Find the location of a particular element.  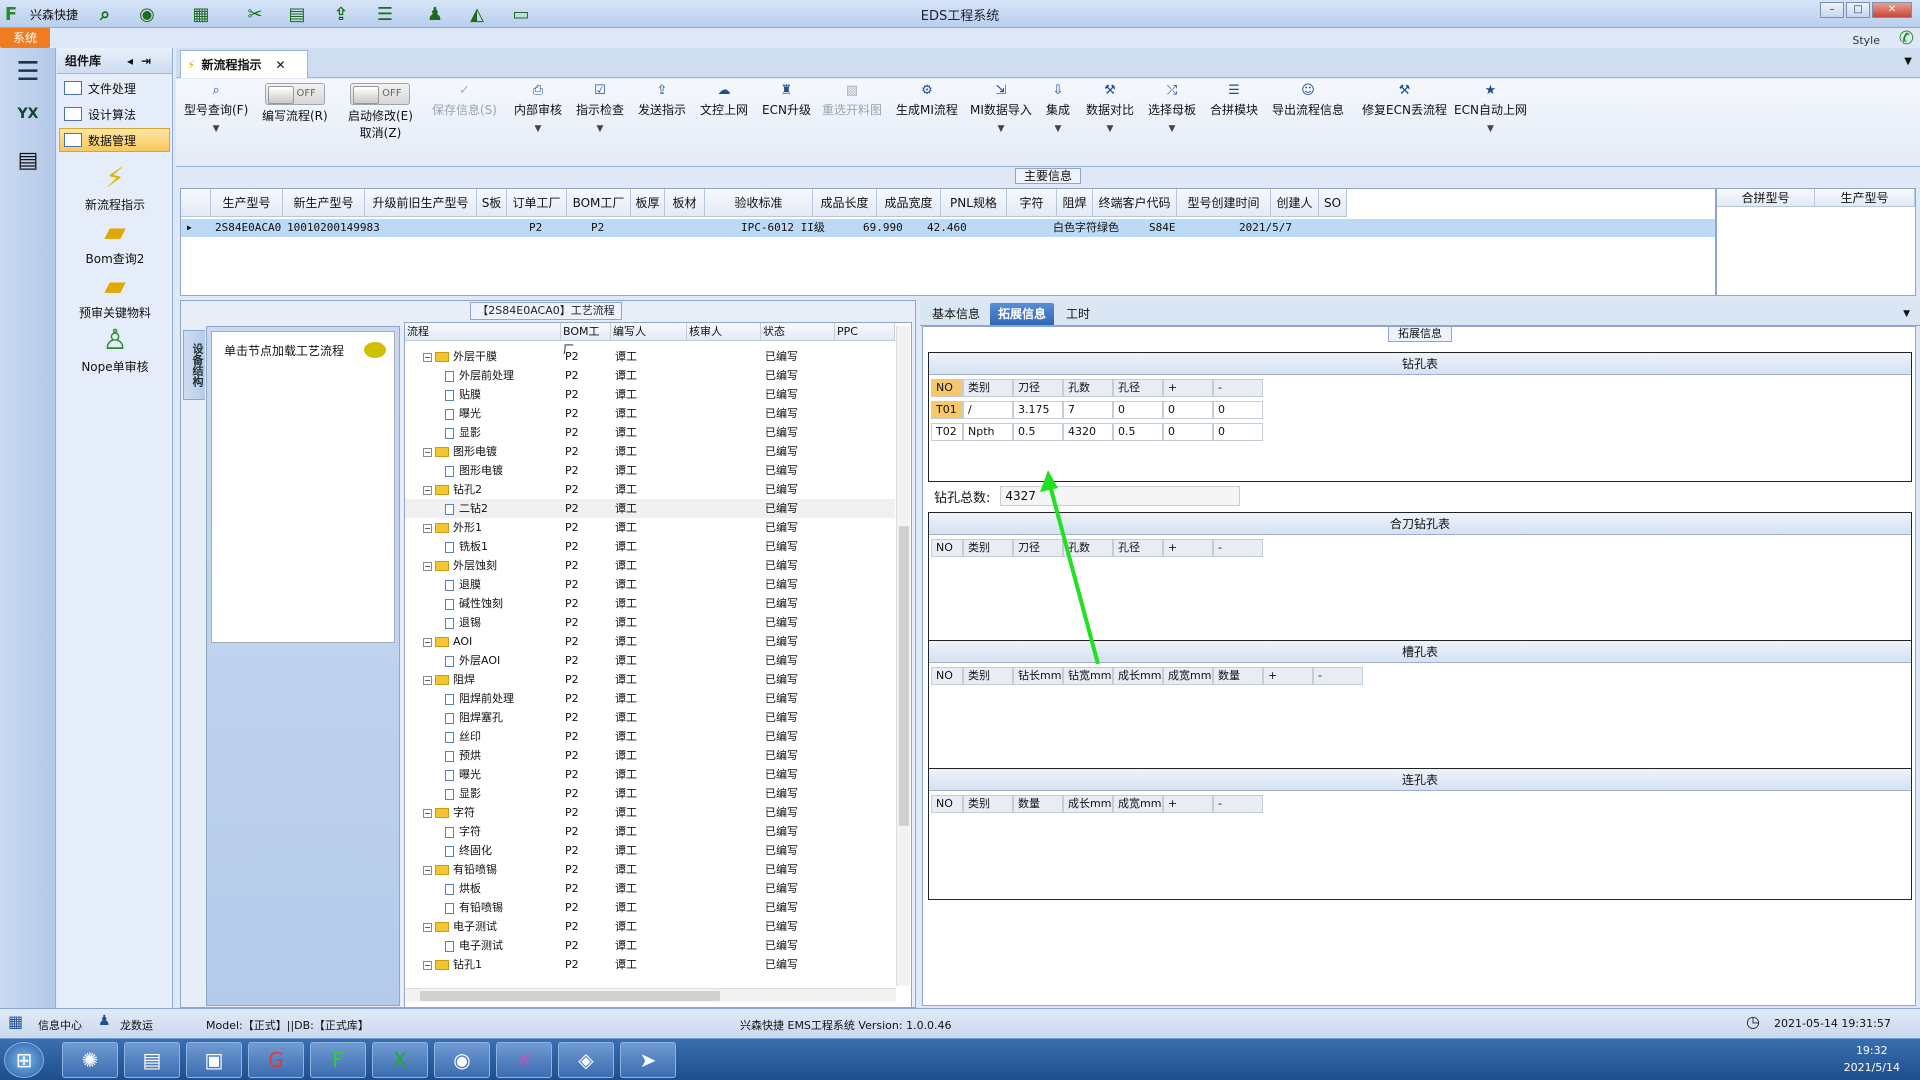

cell-order-factory: P2 is located at coordinates (535, 228).